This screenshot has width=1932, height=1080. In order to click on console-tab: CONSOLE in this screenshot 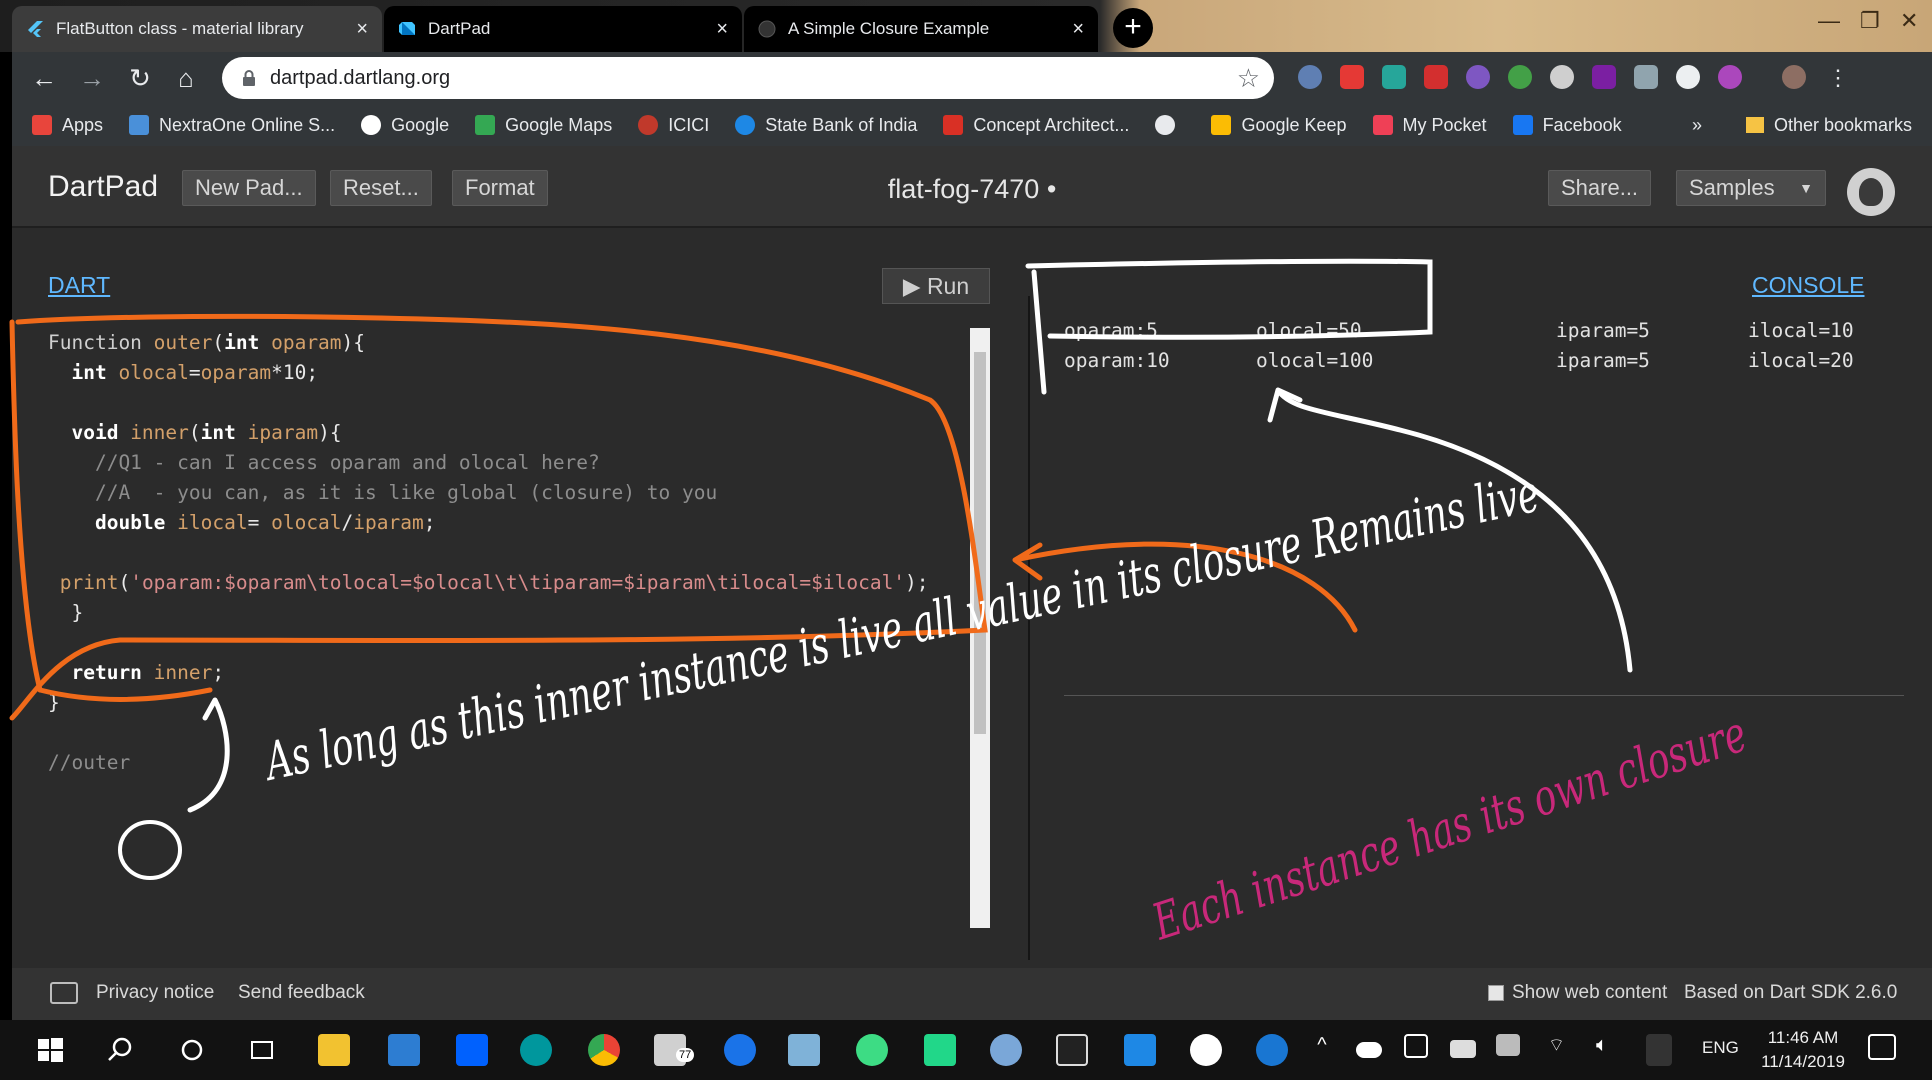, I will do `click(1808, 285)`.